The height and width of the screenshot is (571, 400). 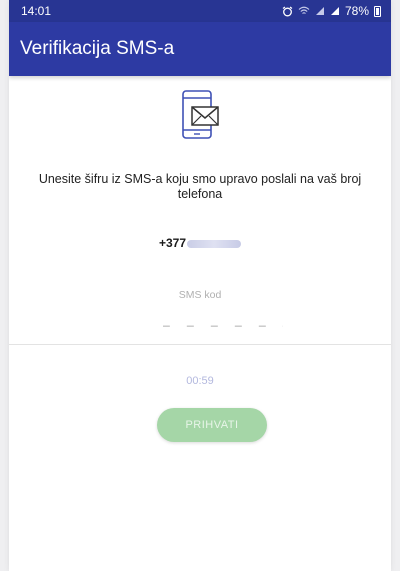 I want to click on status-time: 14:01, so click(x=36, y=11).